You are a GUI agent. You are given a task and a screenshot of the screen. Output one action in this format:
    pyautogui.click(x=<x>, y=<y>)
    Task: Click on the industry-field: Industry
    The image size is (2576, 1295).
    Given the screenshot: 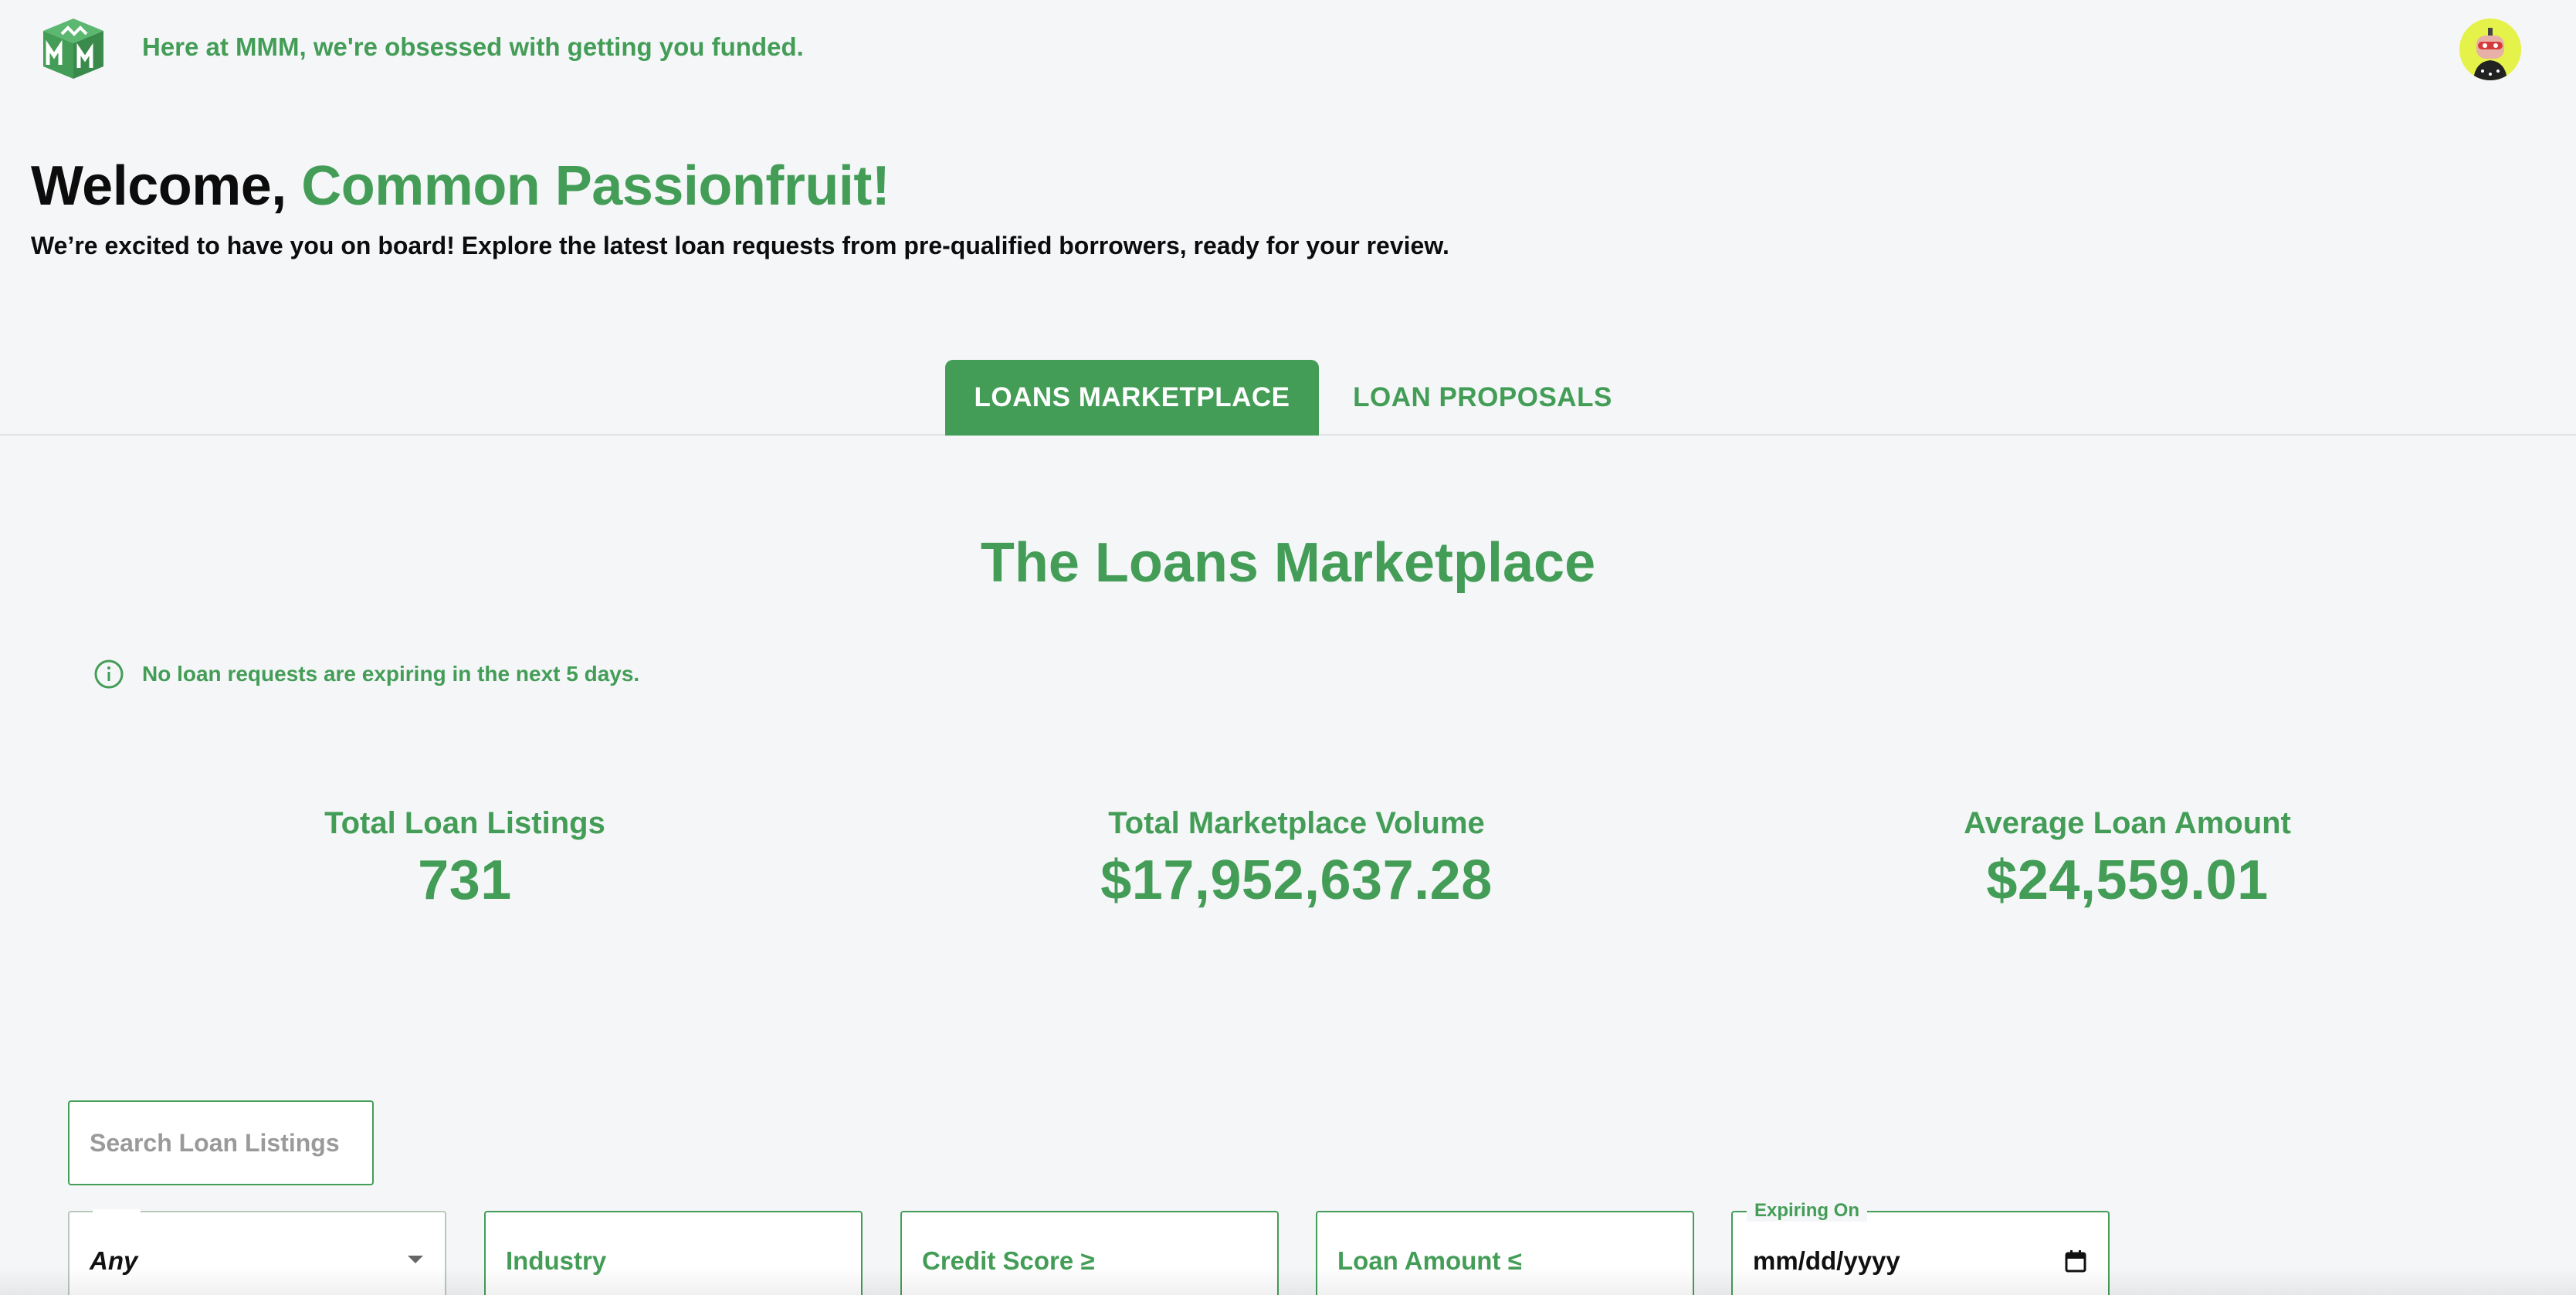 What is the action you would take?
    pyautogui.click(x=673, y=1253)
    